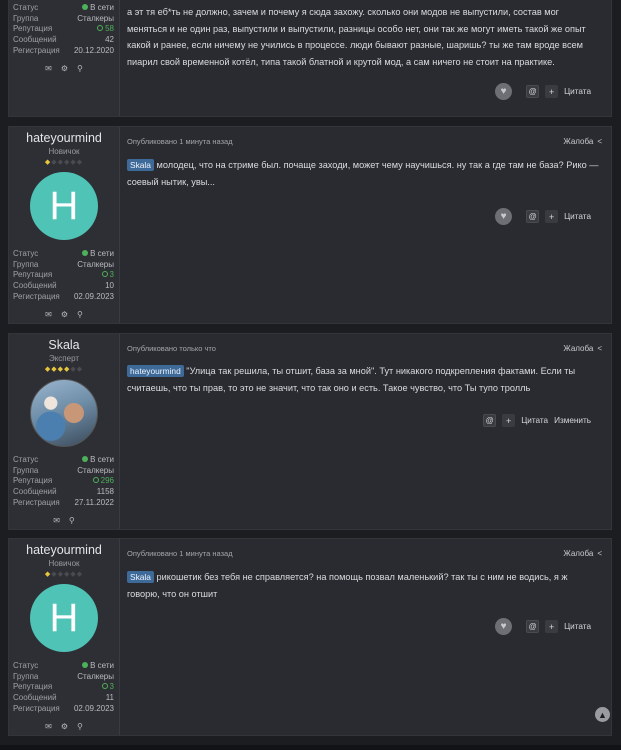 This screenshot has width=621, height=750. I want to click on mention-tag: hateyourmind, so click(155, 371).